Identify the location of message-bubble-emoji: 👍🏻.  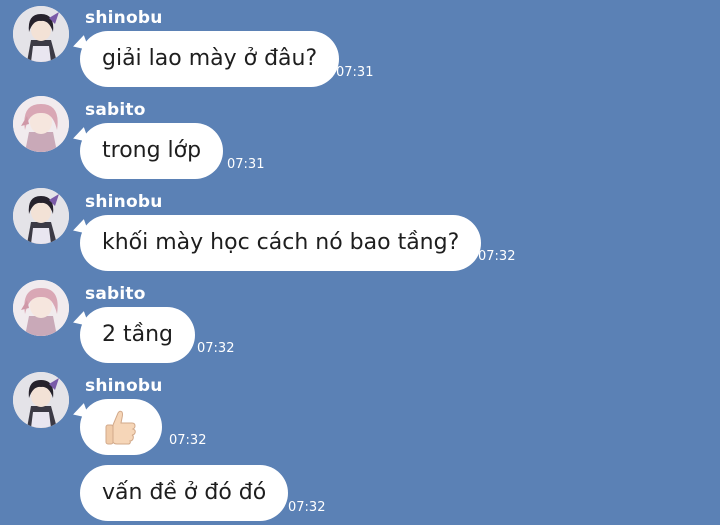
(121, 427).